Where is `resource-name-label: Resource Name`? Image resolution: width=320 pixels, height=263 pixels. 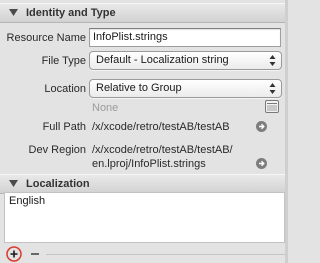
resource-name-label: Resource Name is located at coordinates (46, 38).